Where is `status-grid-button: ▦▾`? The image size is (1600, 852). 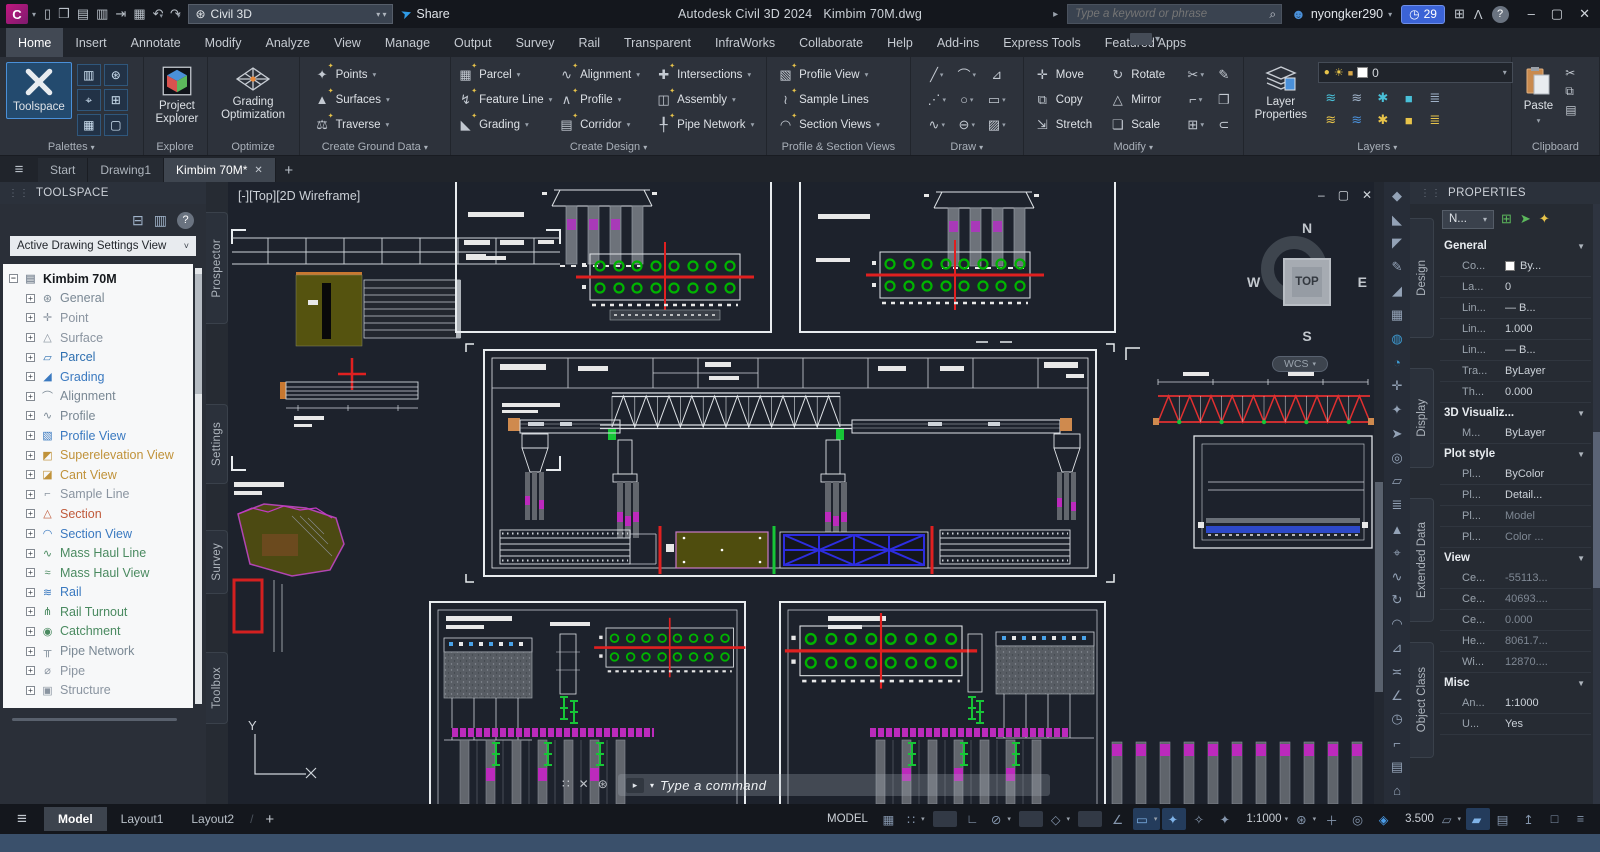
status-grid-button: ▦▾ is located at coordinates (890, 819).